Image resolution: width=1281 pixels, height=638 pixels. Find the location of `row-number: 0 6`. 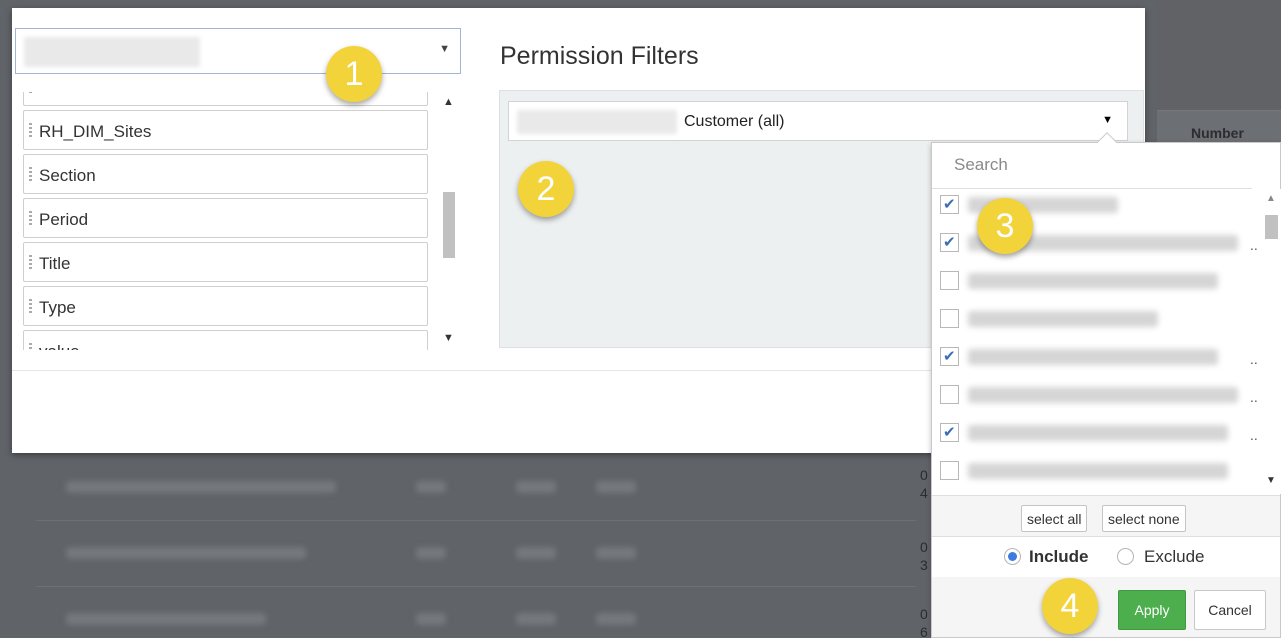

row-number: 0 6 is located at coordinates (924, 622).